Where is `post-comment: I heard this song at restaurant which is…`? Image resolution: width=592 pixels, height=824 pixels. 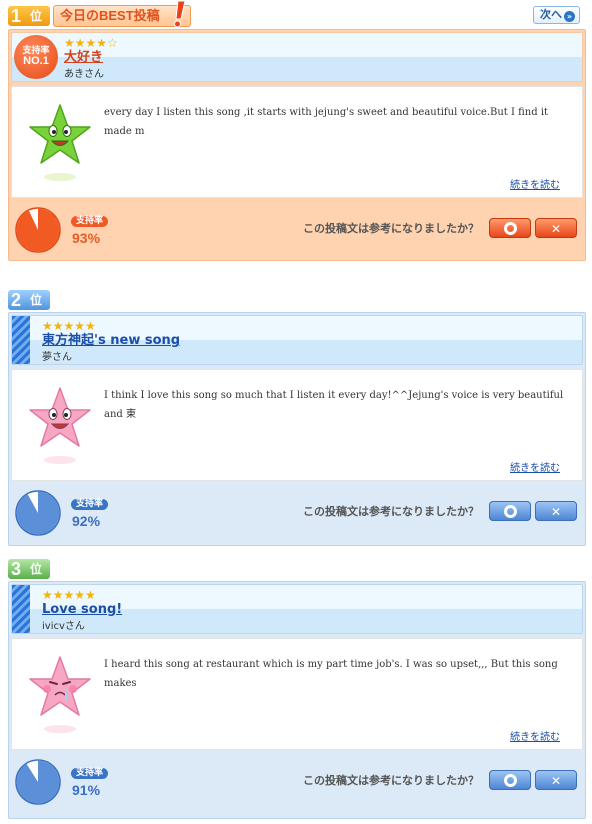
post-comment: I heard this song at restaurant which is… is located at coordinates (331, 674).